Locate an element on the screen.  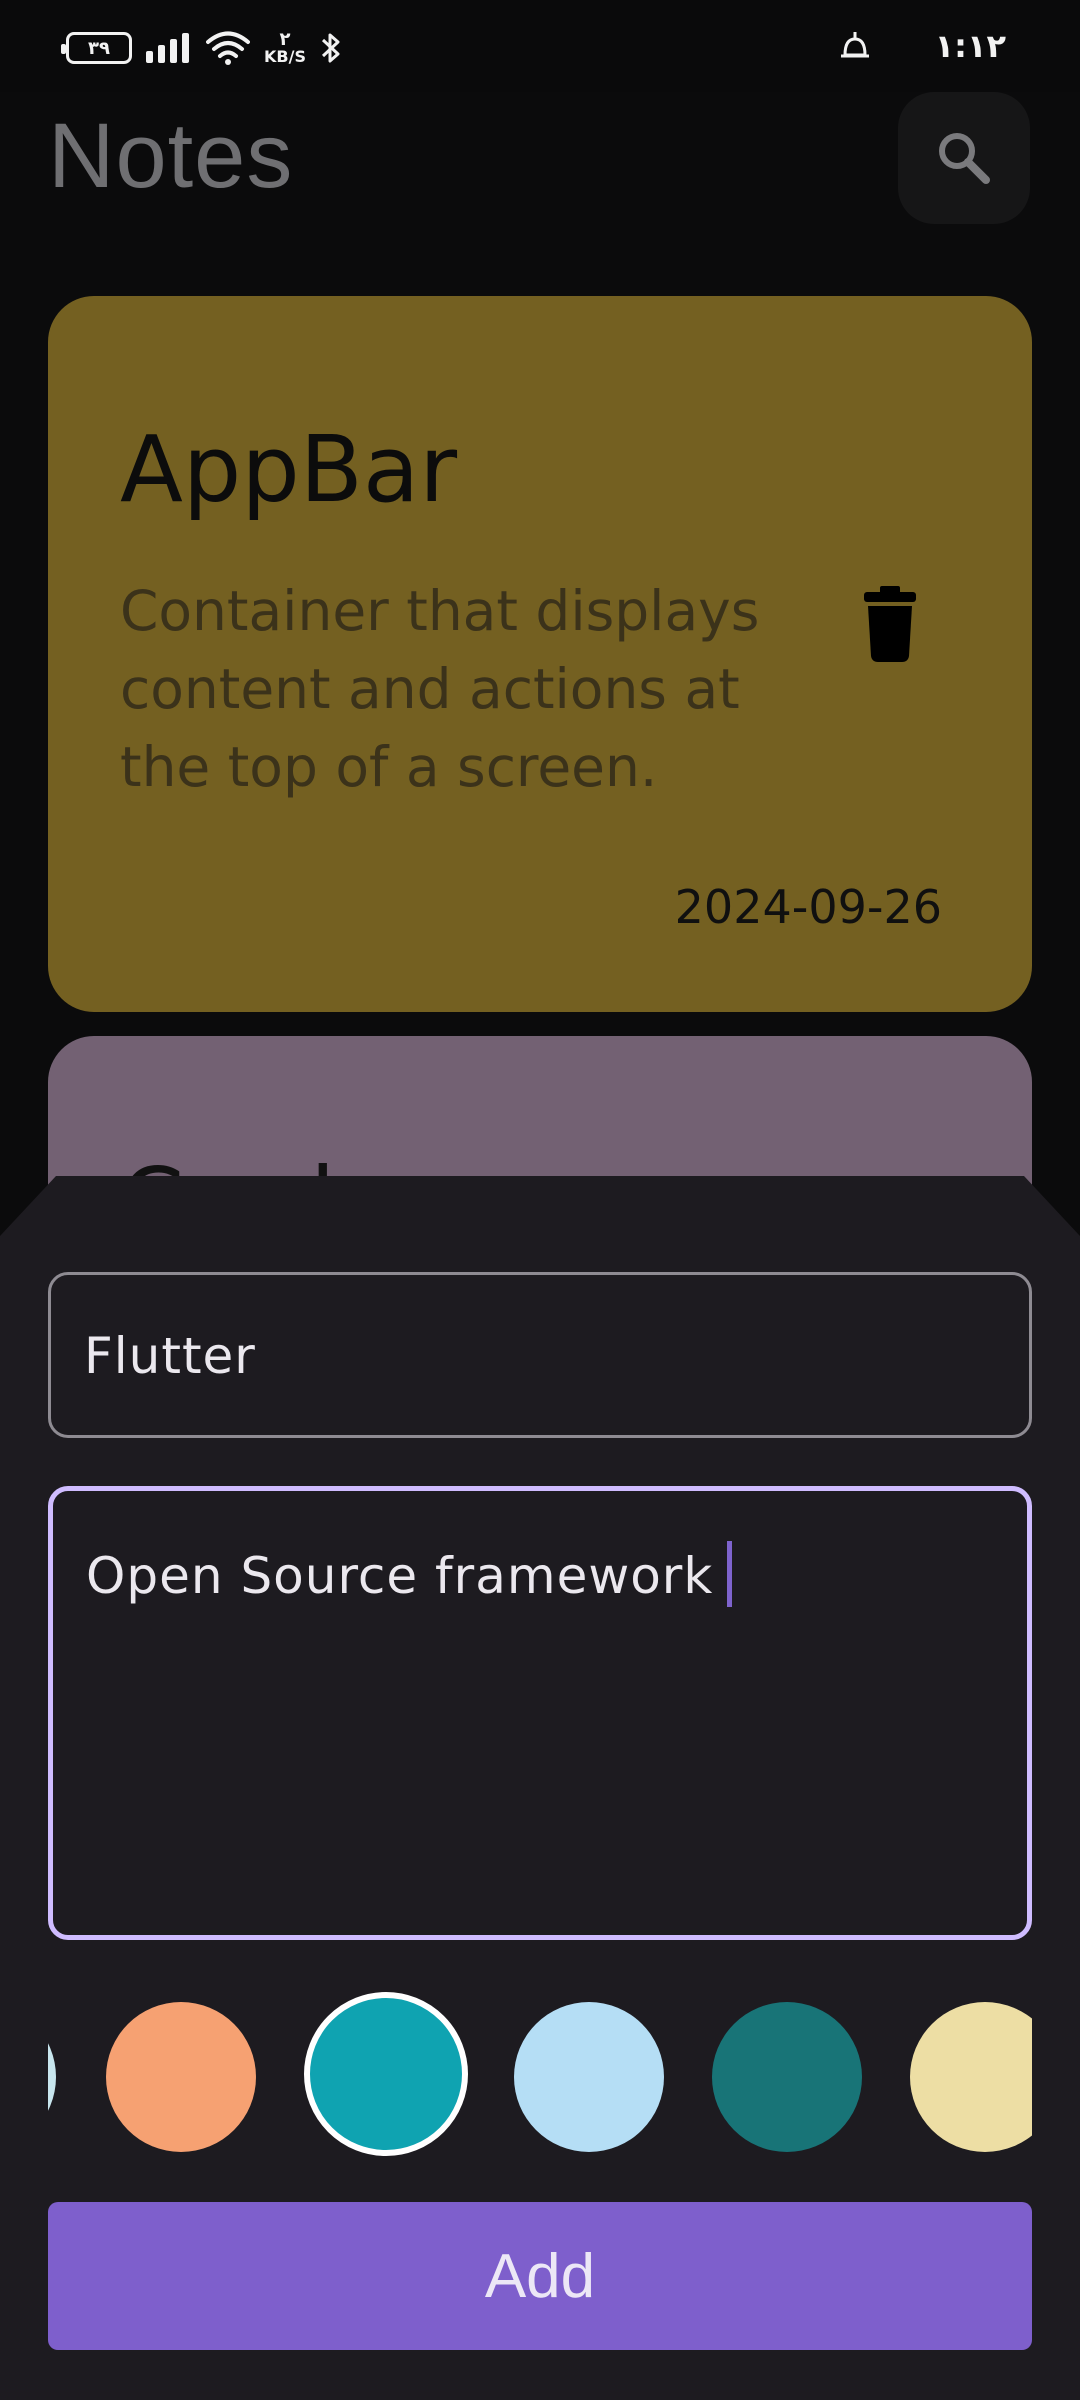
search-icon is located at coordinates (964, 158).